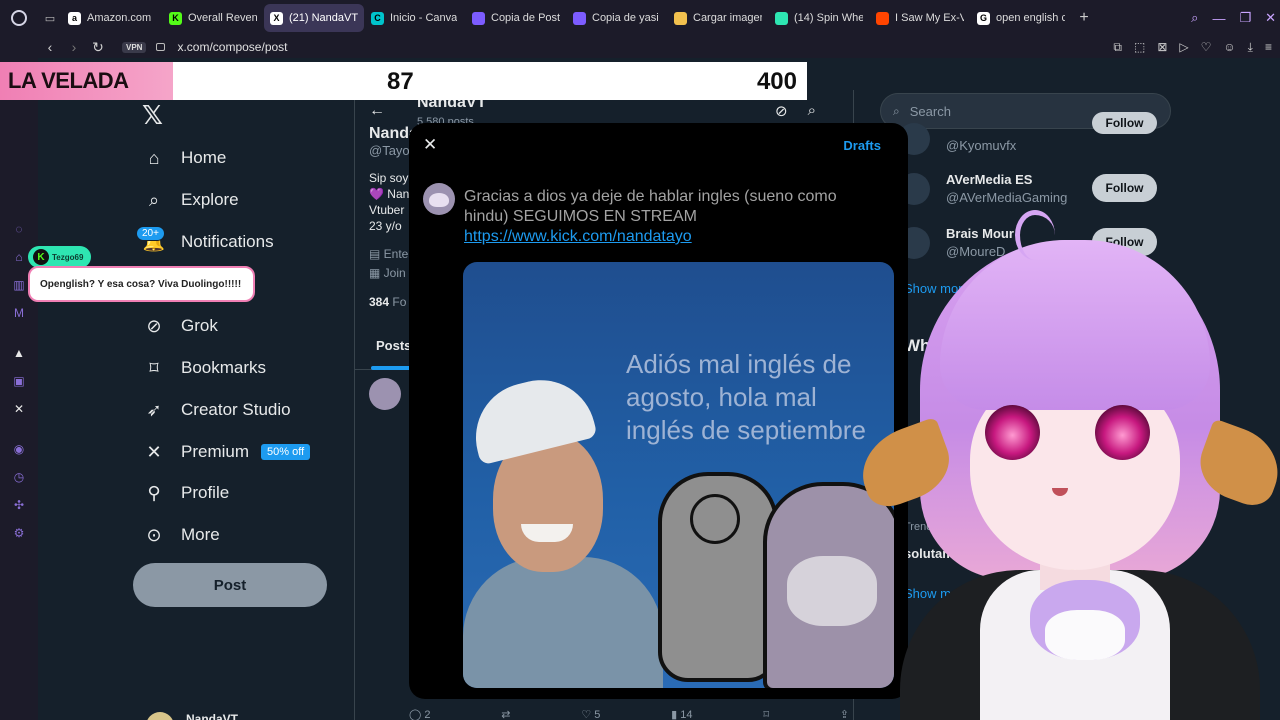  Describe the element at coordinates (212, 716) in the screenshot. I see `account-name: NandaVT` at that location.